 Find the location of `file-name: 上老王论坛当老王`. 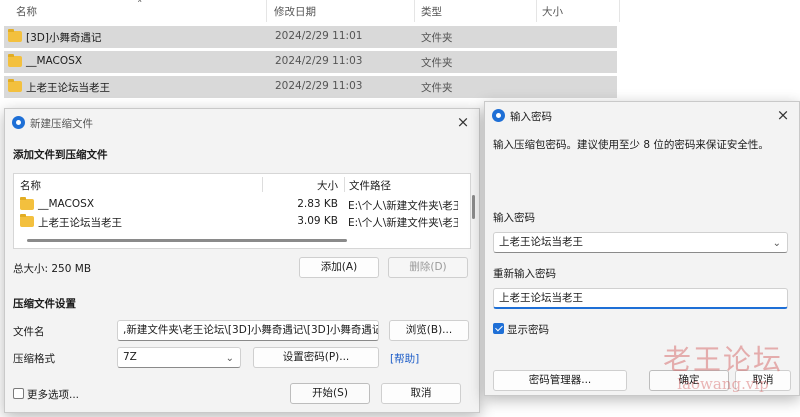

file-name: 上老王论坛当老王 is located at coordinates (80, 223).